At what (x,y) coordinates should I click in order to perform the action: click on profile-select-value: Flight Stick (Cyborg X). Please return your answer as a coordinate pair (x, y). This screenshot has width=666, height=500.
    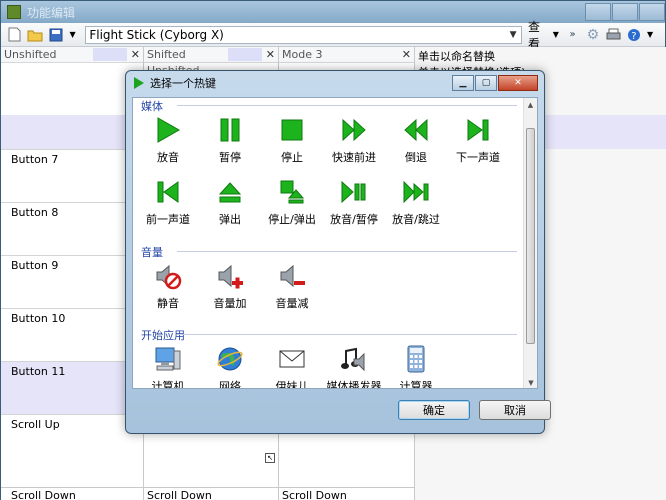
    Looking at the image, I should click on (156, 34).